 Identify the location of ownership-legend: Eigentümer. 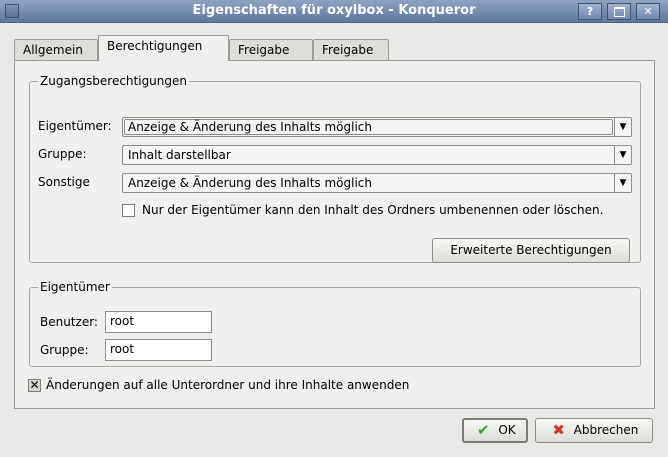
(75, 287).